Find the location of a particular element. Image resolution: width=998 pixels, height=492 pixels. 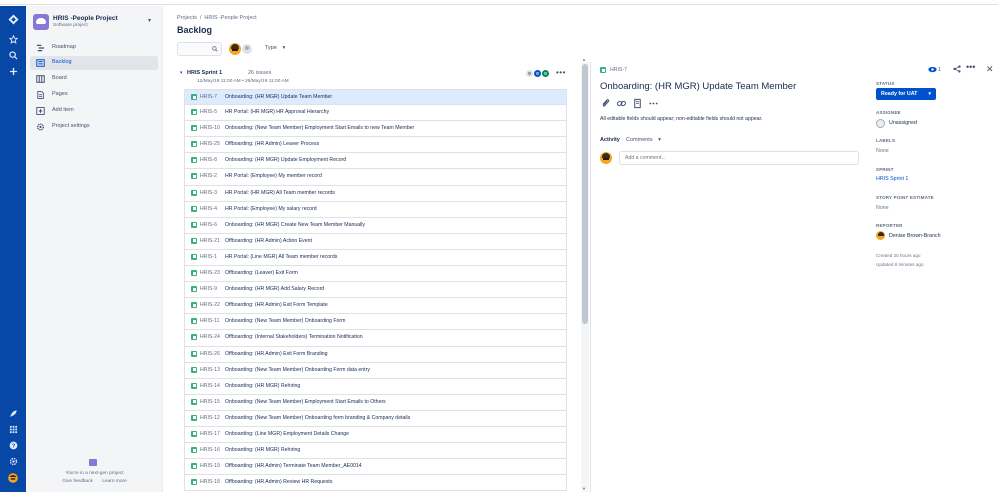

issue-key: HRIS-26 is located at coordinates (210, 354).